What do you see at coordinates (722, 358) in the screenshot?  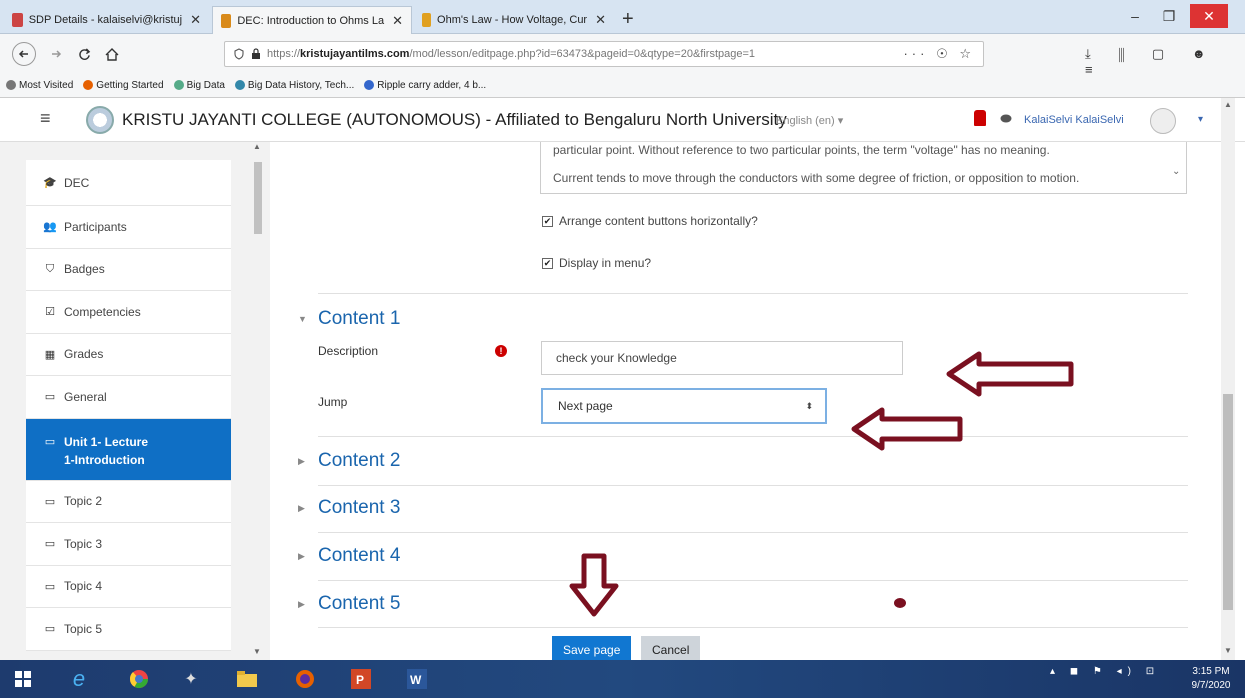 I see `description-field: check your Knowledge` at bounding box center [722, 358].